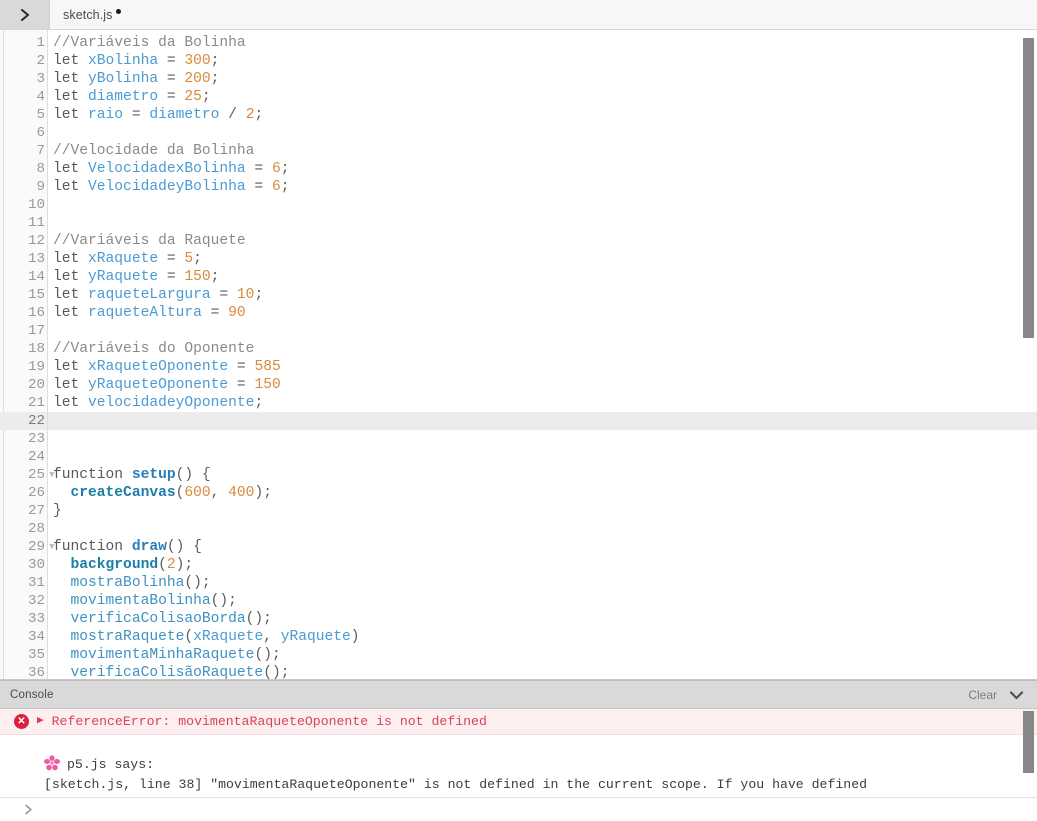 This screenshot has height=821, width=1037. I want to click on console-scrollbar-thumb, so click(1028, 742).